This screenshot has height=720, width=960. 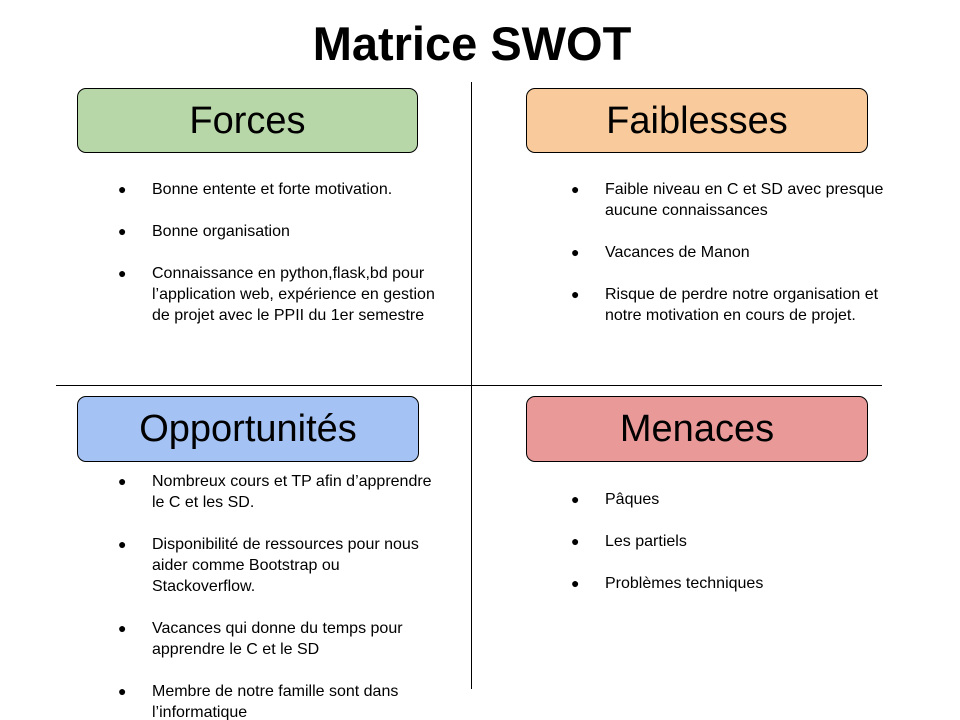 What do you see at coordinates (632, 499) in the screenshot?
I see `menaces-item-text: Pâques` at bounding box center [632, 499].